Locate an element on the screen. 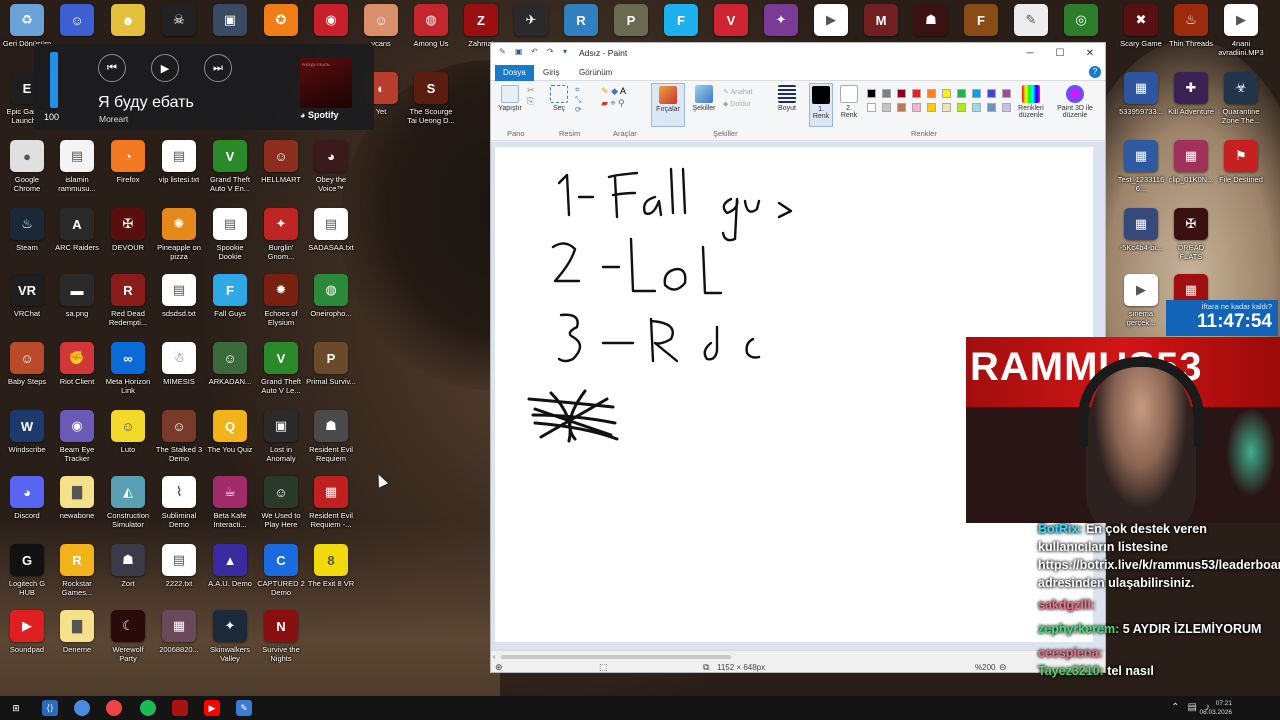 Image resolution: width=1280 pixels, height=720 pixels. desktop-icon: ◕ Obey the Voice™ is located at coordinates (331, 166).